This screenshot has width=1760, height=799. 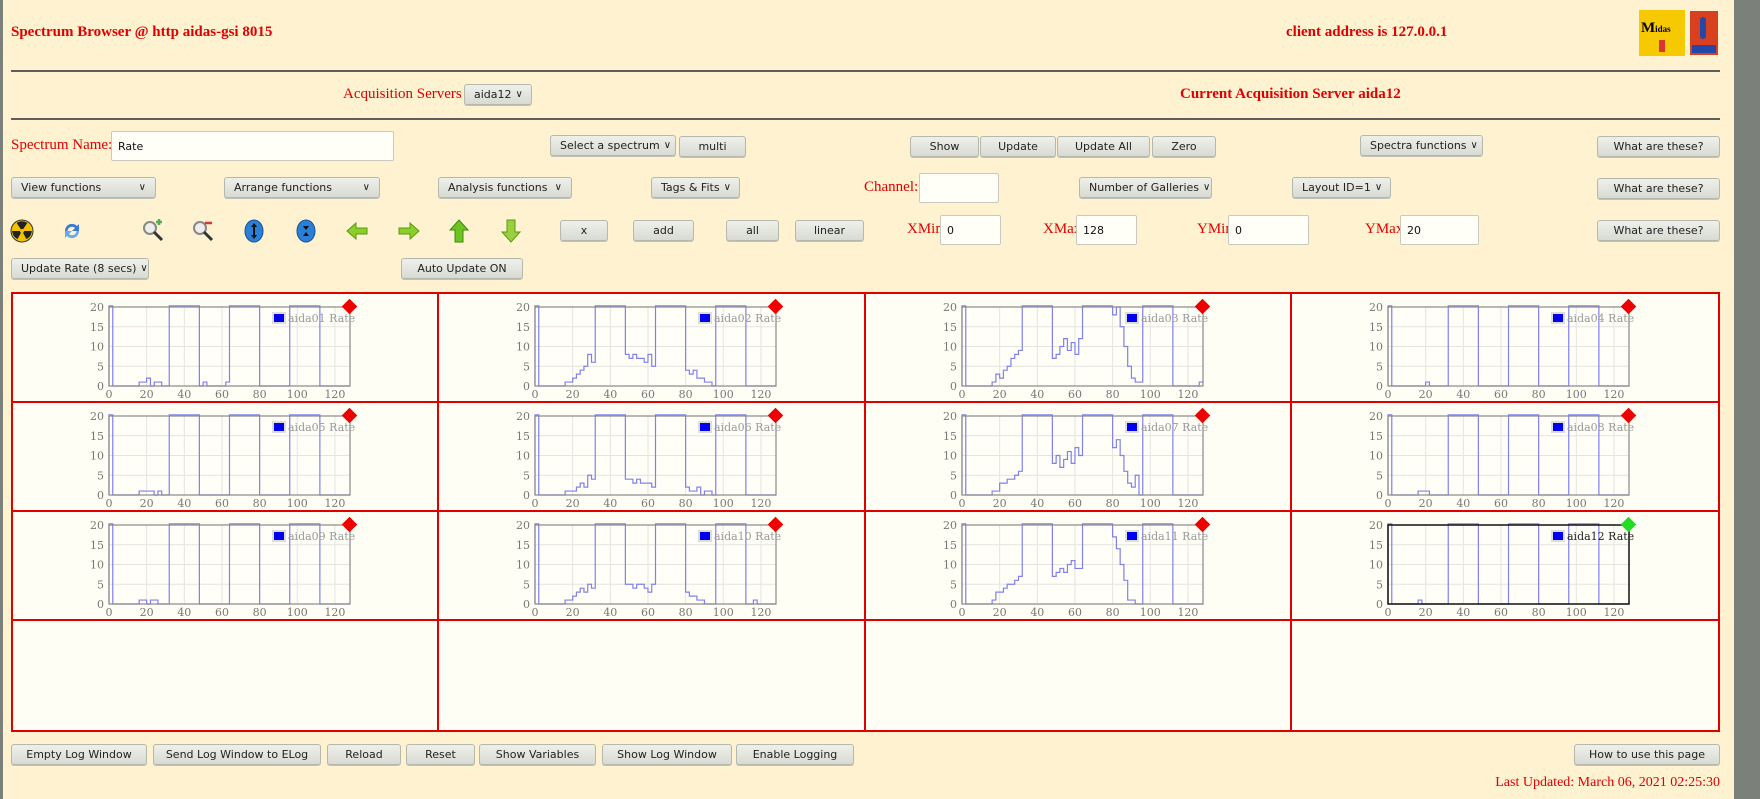 I want to click on layout-id-dropdown: Layout ID=1 ∨, so click(x=1341, y=187).